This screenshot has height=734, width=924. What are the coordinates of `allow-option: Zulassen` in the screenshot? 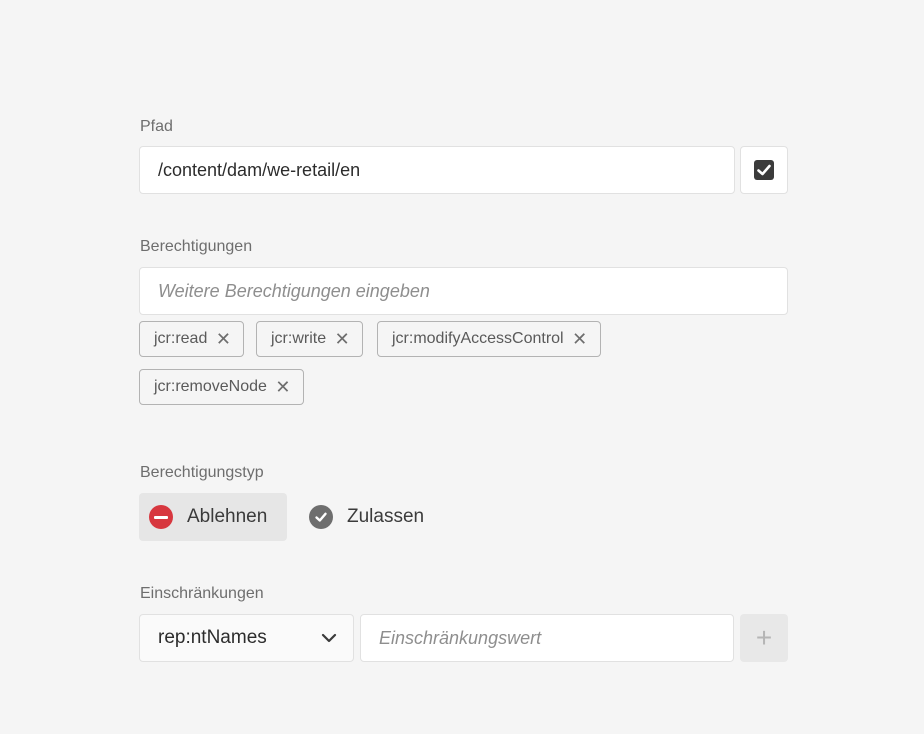 It's located at (366, 517).